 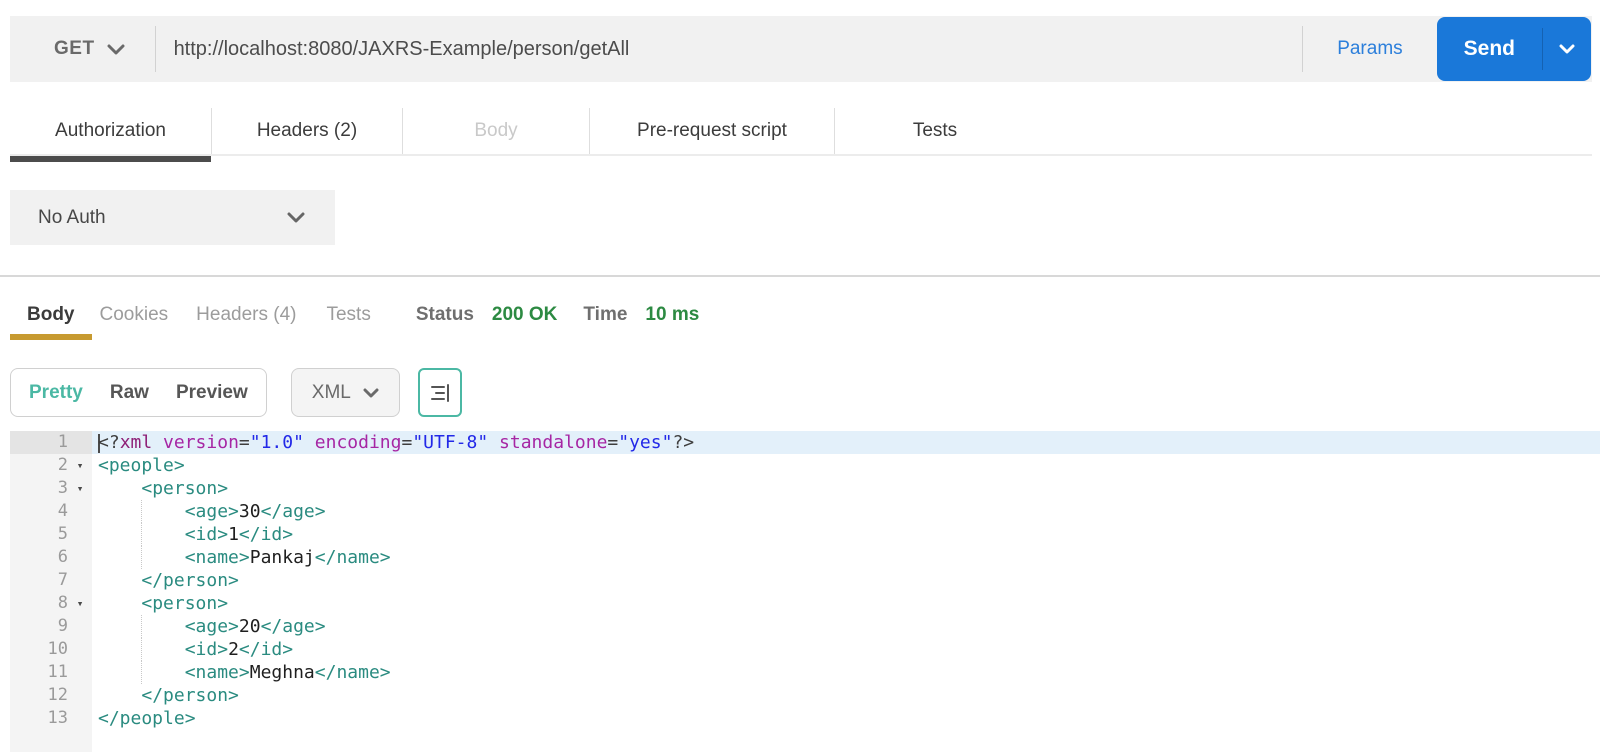 What do you see at coordinates (62, 580) in the screenshot?
I see `line-number: 7` at bounding box center [62, 580].